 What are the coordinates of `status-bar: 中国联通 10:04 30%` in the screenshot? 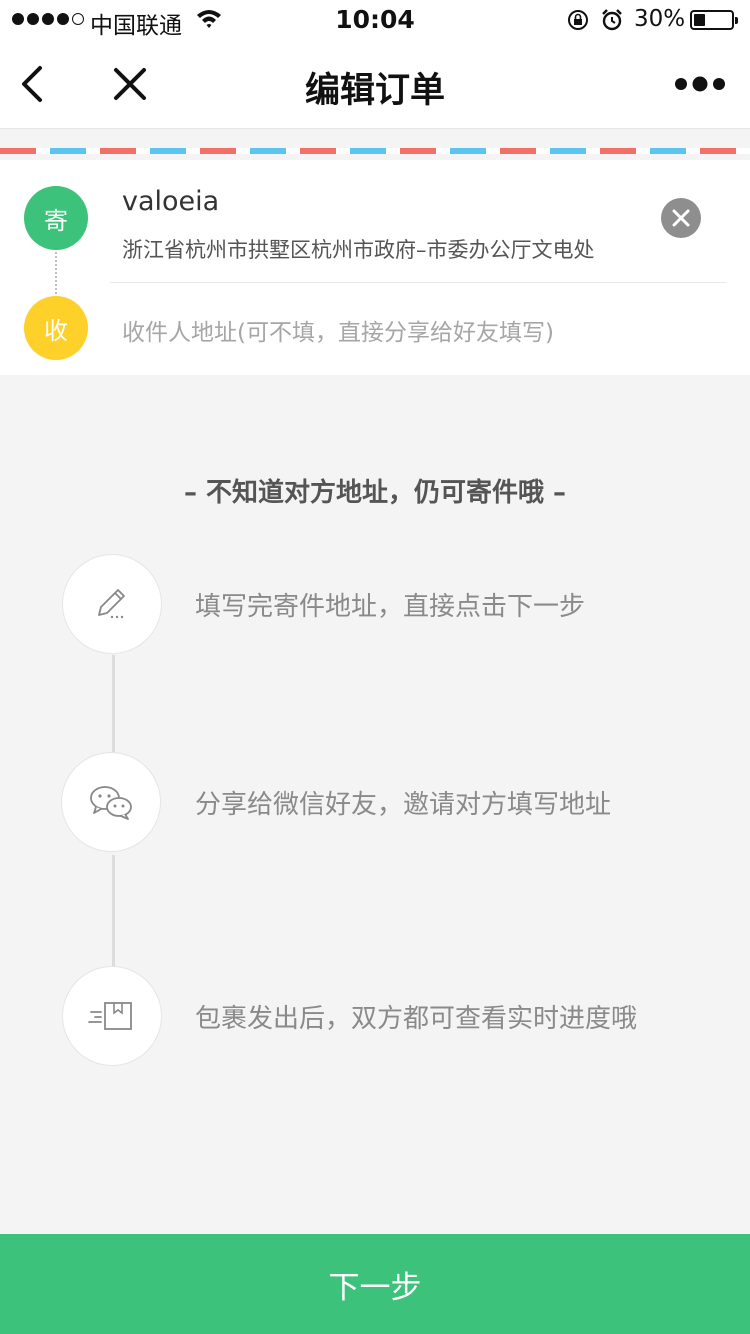 It's located at (375, 20).